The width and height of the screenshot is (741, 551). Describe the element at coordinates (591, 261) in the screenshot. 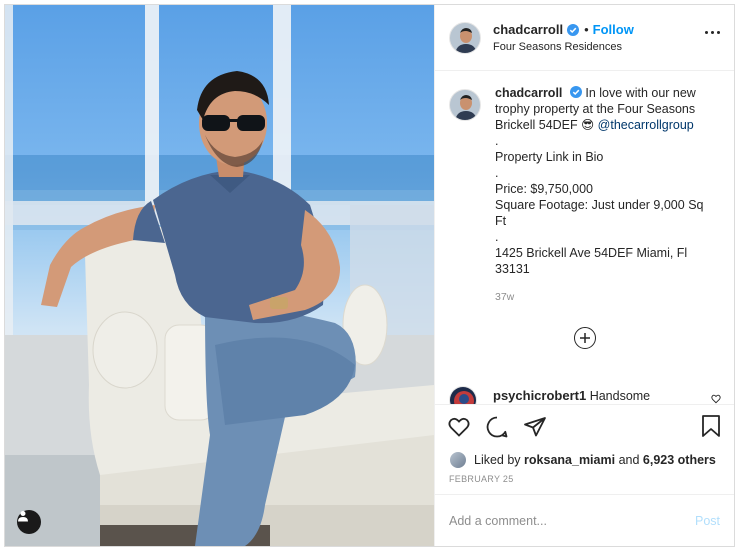

I see `caption-text-line-8: 1425 Brickell Ave 54DEF Miami, Fl 33131` at that location.